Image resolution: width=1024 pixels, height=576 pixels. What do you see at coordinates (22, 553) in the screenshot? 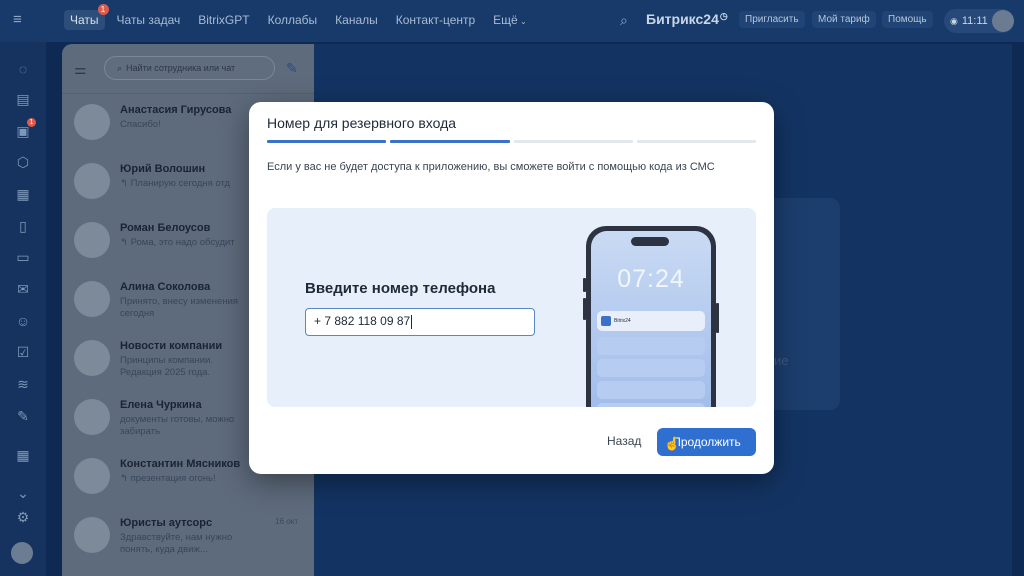
I see `rail-user-avatar` at bounding box center [22, 553].